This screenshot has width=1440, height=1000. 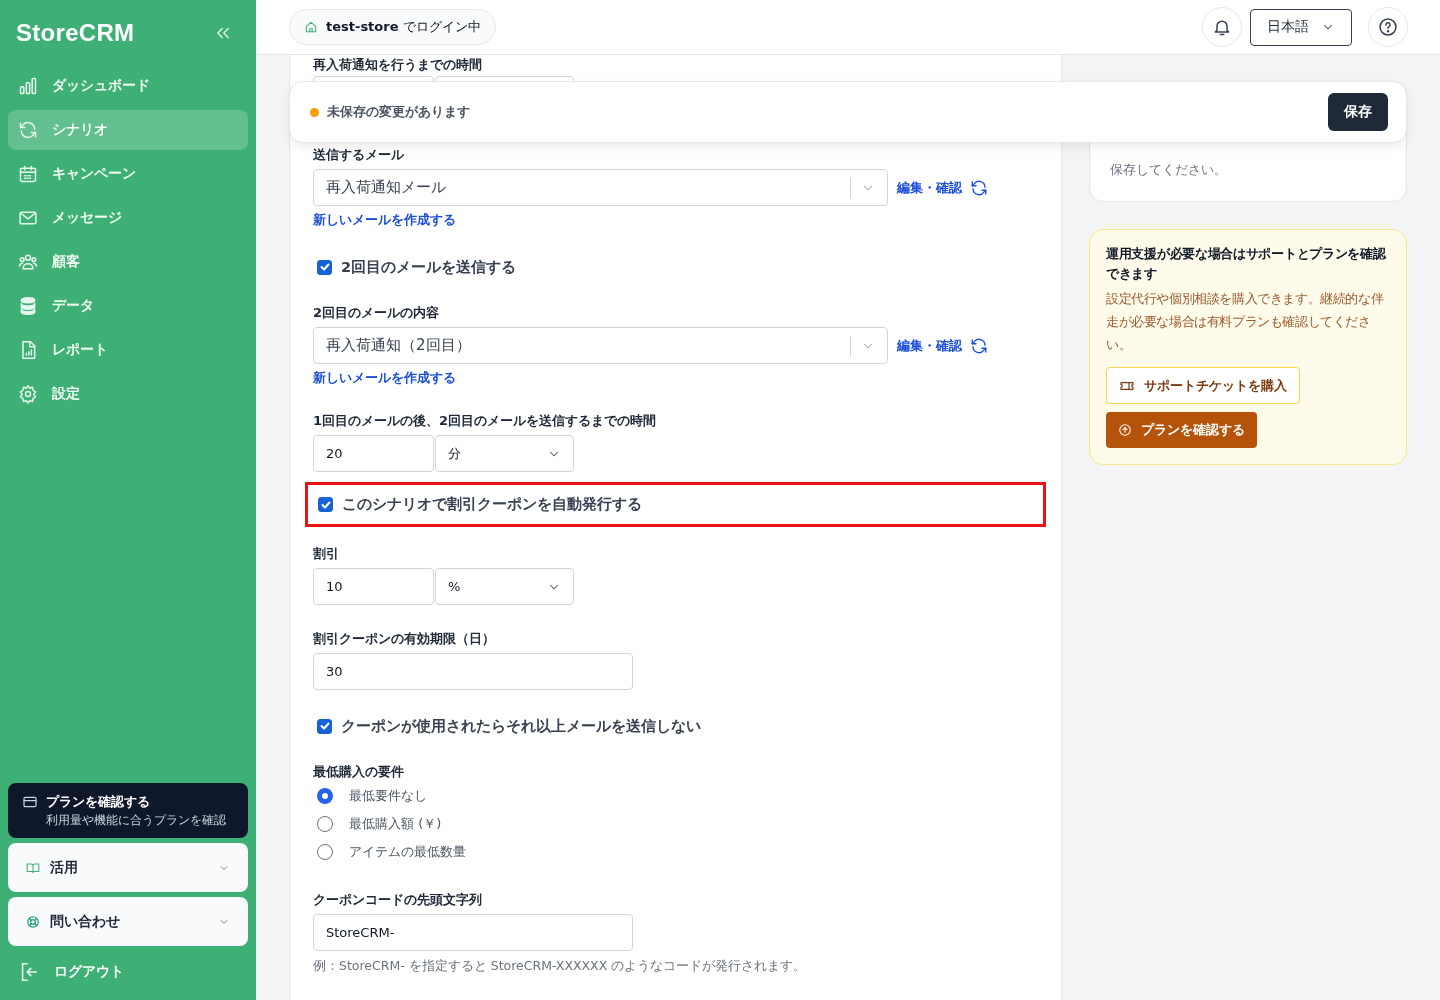 What do you see at coordinates (504, 586) in the screenshot?
I see `unit-select: %` at bounding box center [504, 586].